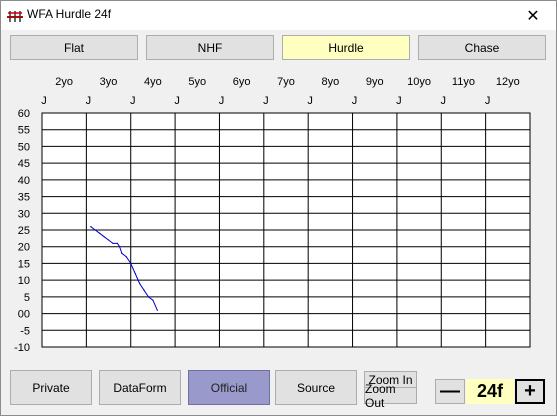  I want to click on x-category-label: 6yo, so click(242, 82).